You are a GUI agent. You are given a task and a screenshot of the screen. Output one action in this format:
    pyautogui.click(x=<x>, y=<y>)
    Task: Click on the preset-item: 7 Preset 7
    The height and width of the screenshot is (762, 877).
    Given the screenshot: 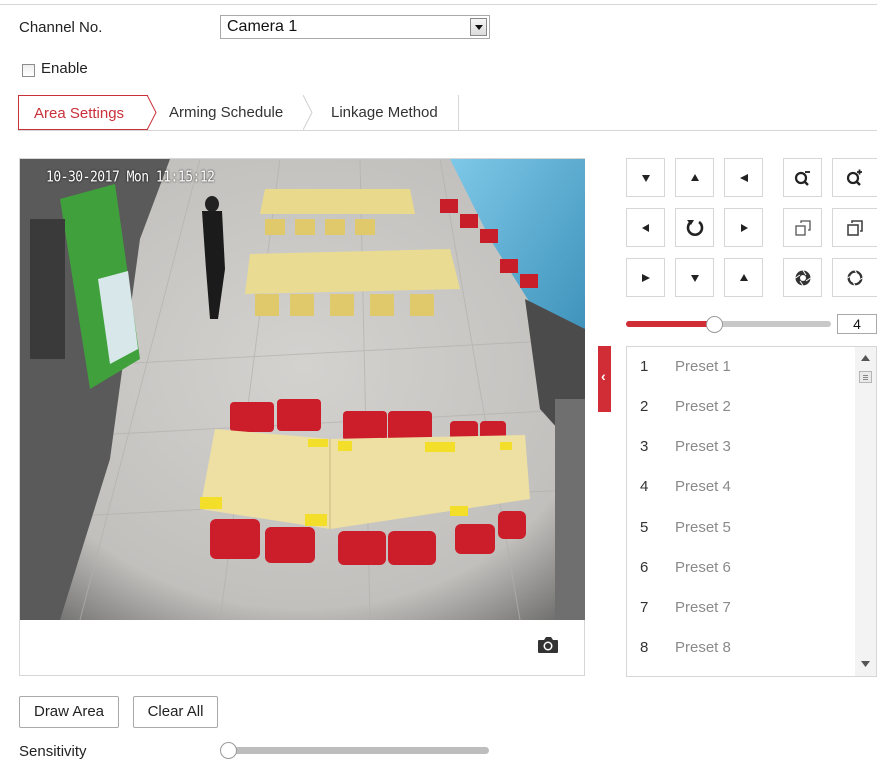 What is the action you would take?
    pyautogui.click(x=742, y=608)
    